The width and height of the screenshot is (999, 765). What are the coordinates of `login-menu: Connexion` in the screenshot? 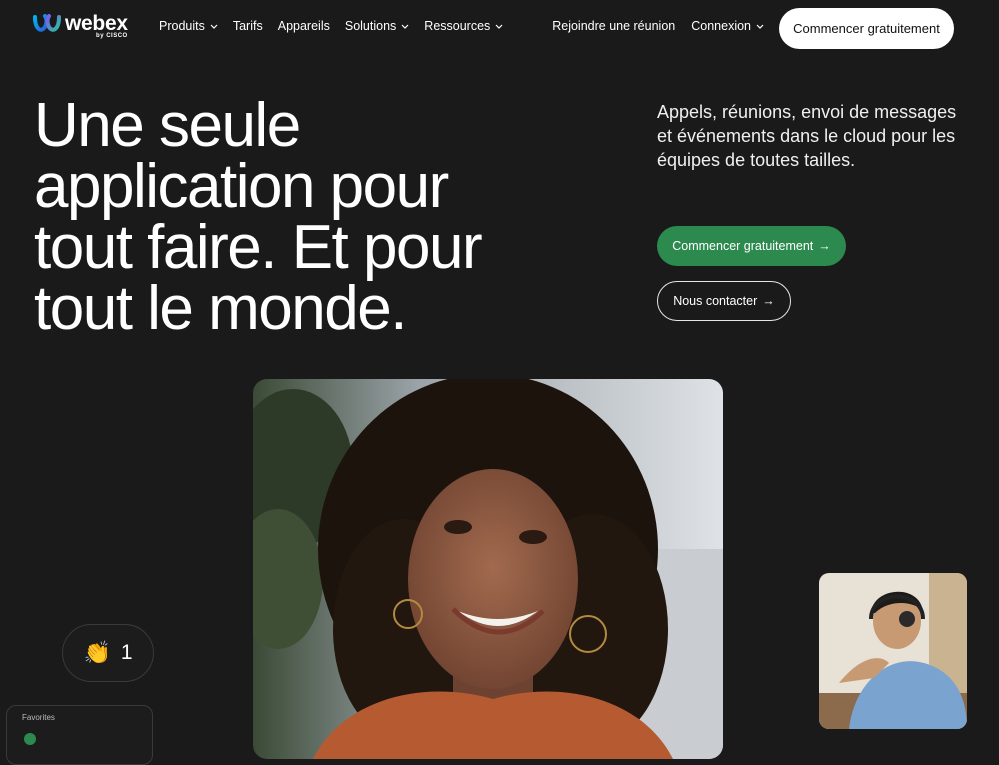 It's located at (727, 26).